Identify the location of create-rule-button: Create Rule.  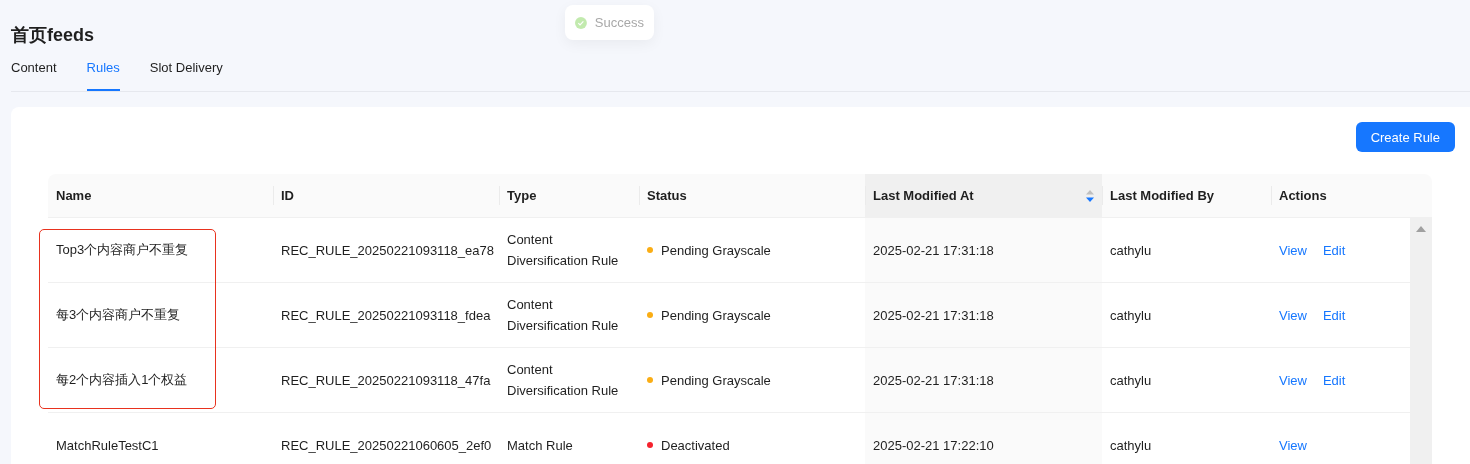
(1405, 137).